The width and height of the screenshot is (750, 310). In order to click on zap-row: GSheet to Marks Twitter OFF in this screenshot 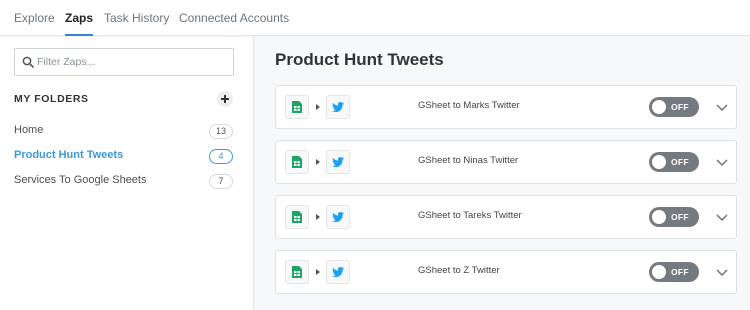, I will do `click(506, 107)`.